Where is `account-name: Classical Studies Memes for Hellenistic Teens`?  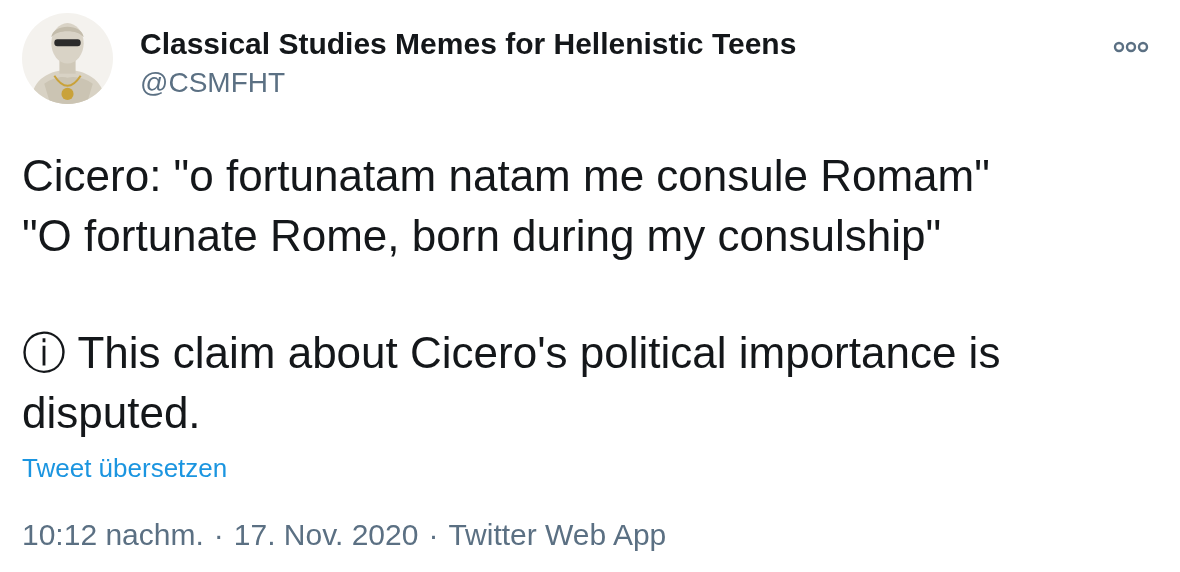
account-name: Classical Studies Memes for Hellenistic Teens is located at coordinates (613, 44).